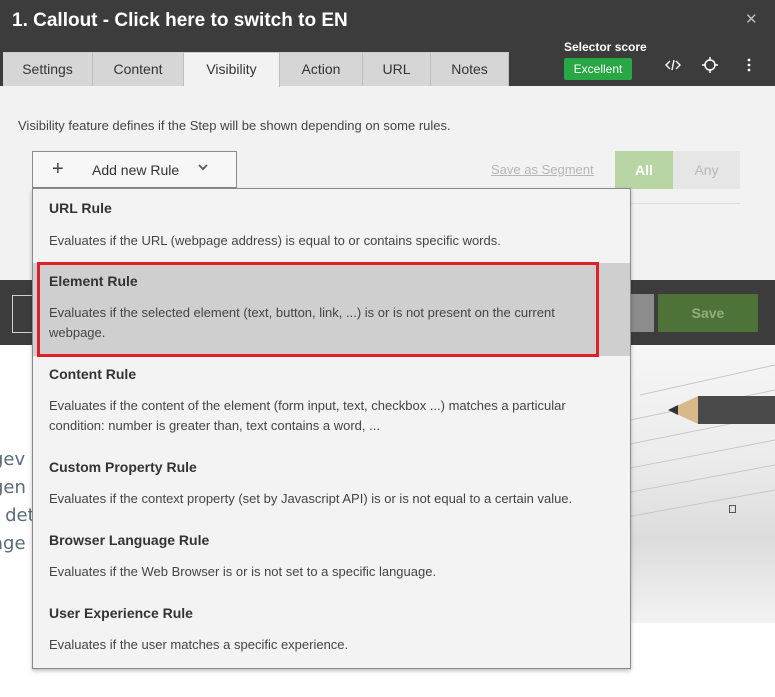  I want to click on tab-url: URL, so click(397, 69).